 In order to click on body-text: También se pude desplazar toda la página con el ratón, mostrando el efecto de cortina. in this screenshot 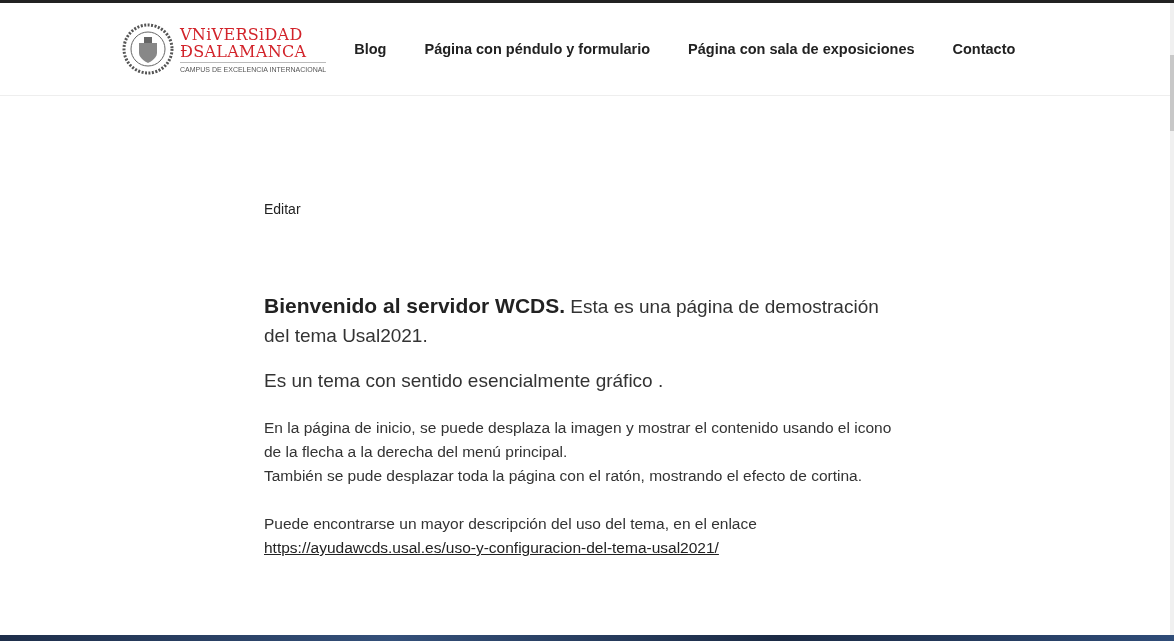, I will do `click(563, 476)`.